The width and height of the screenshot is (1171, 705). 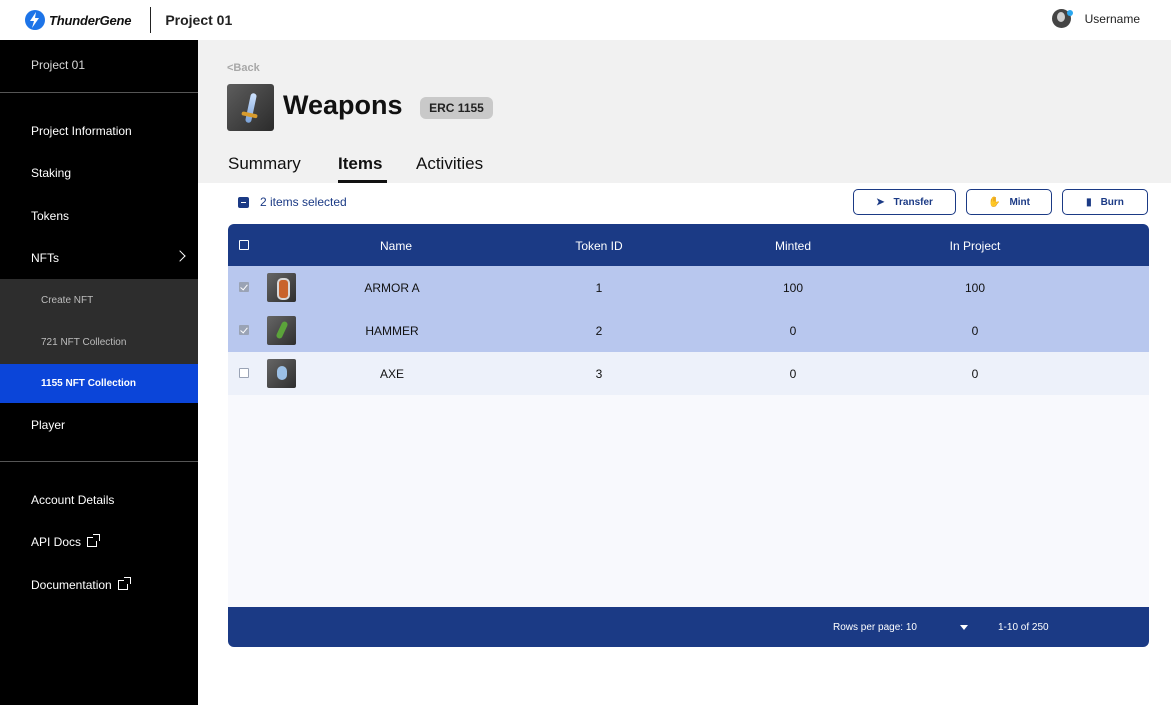 What do you see at coordinates (281, 287) in the screenshot?
I see `armor-thumbnail` at bounding box center [281, 287].